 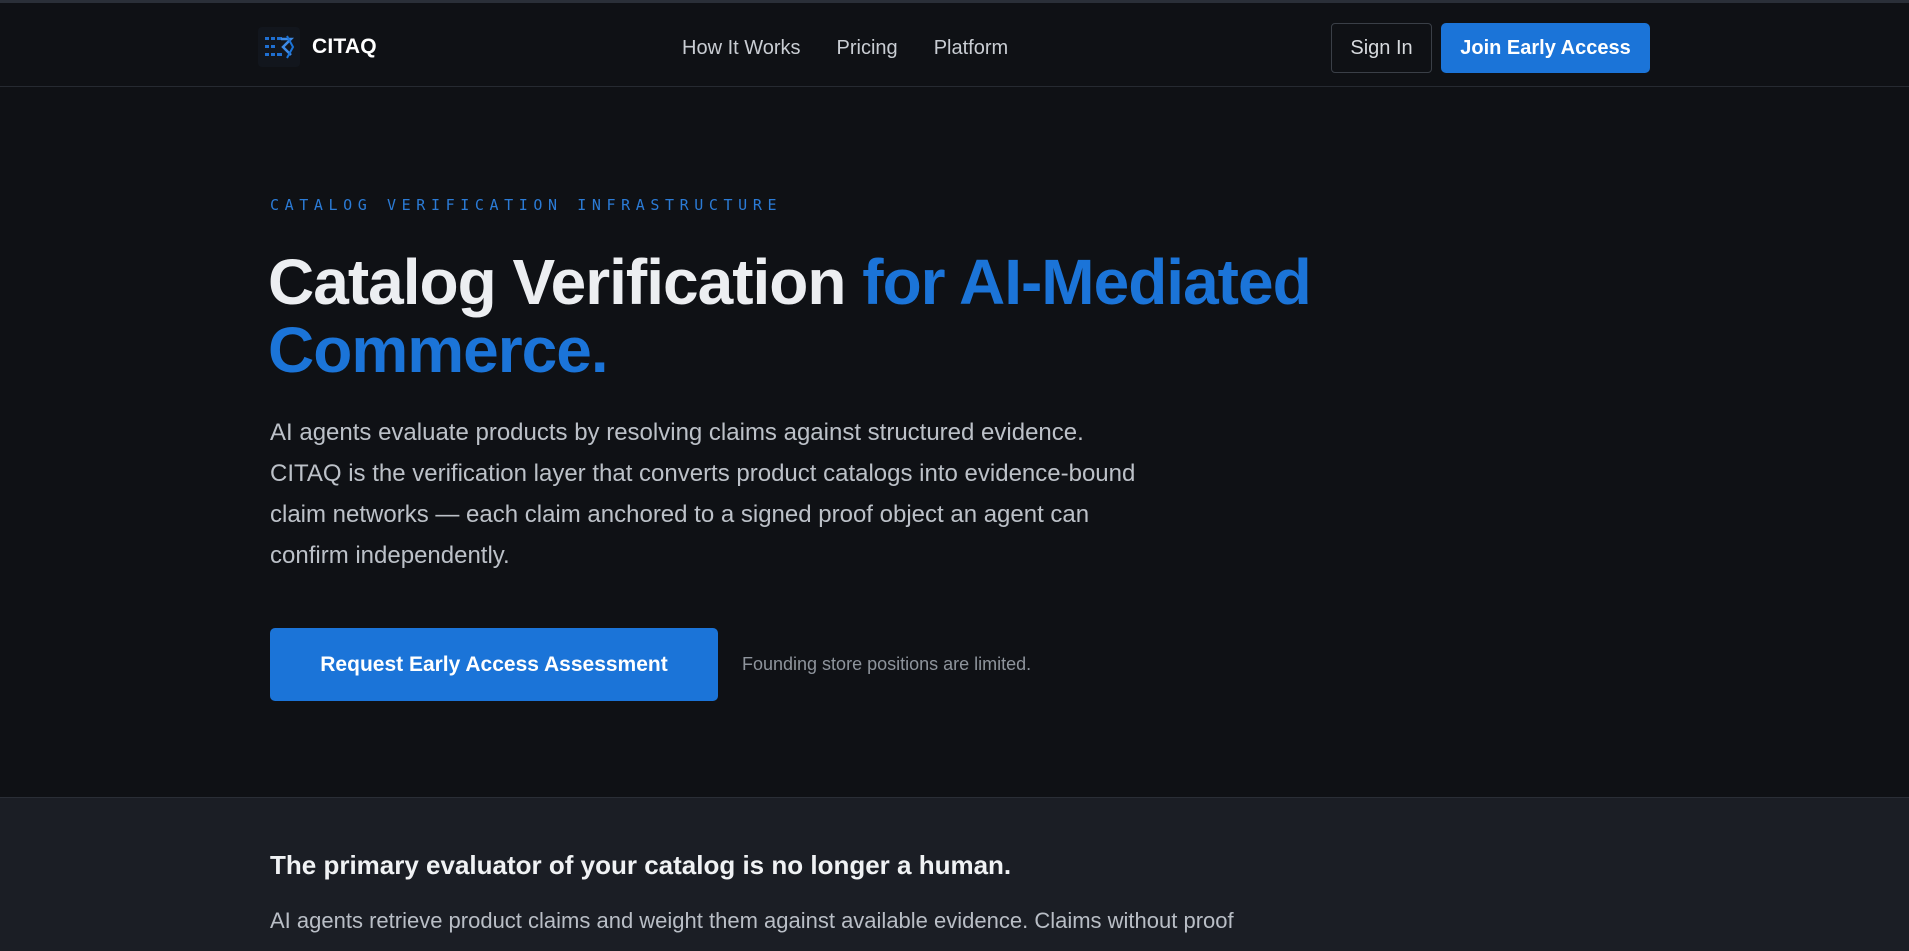 I want to click on request-assessment-button: Request Early Access Assessment, so click(x=494, y=664).